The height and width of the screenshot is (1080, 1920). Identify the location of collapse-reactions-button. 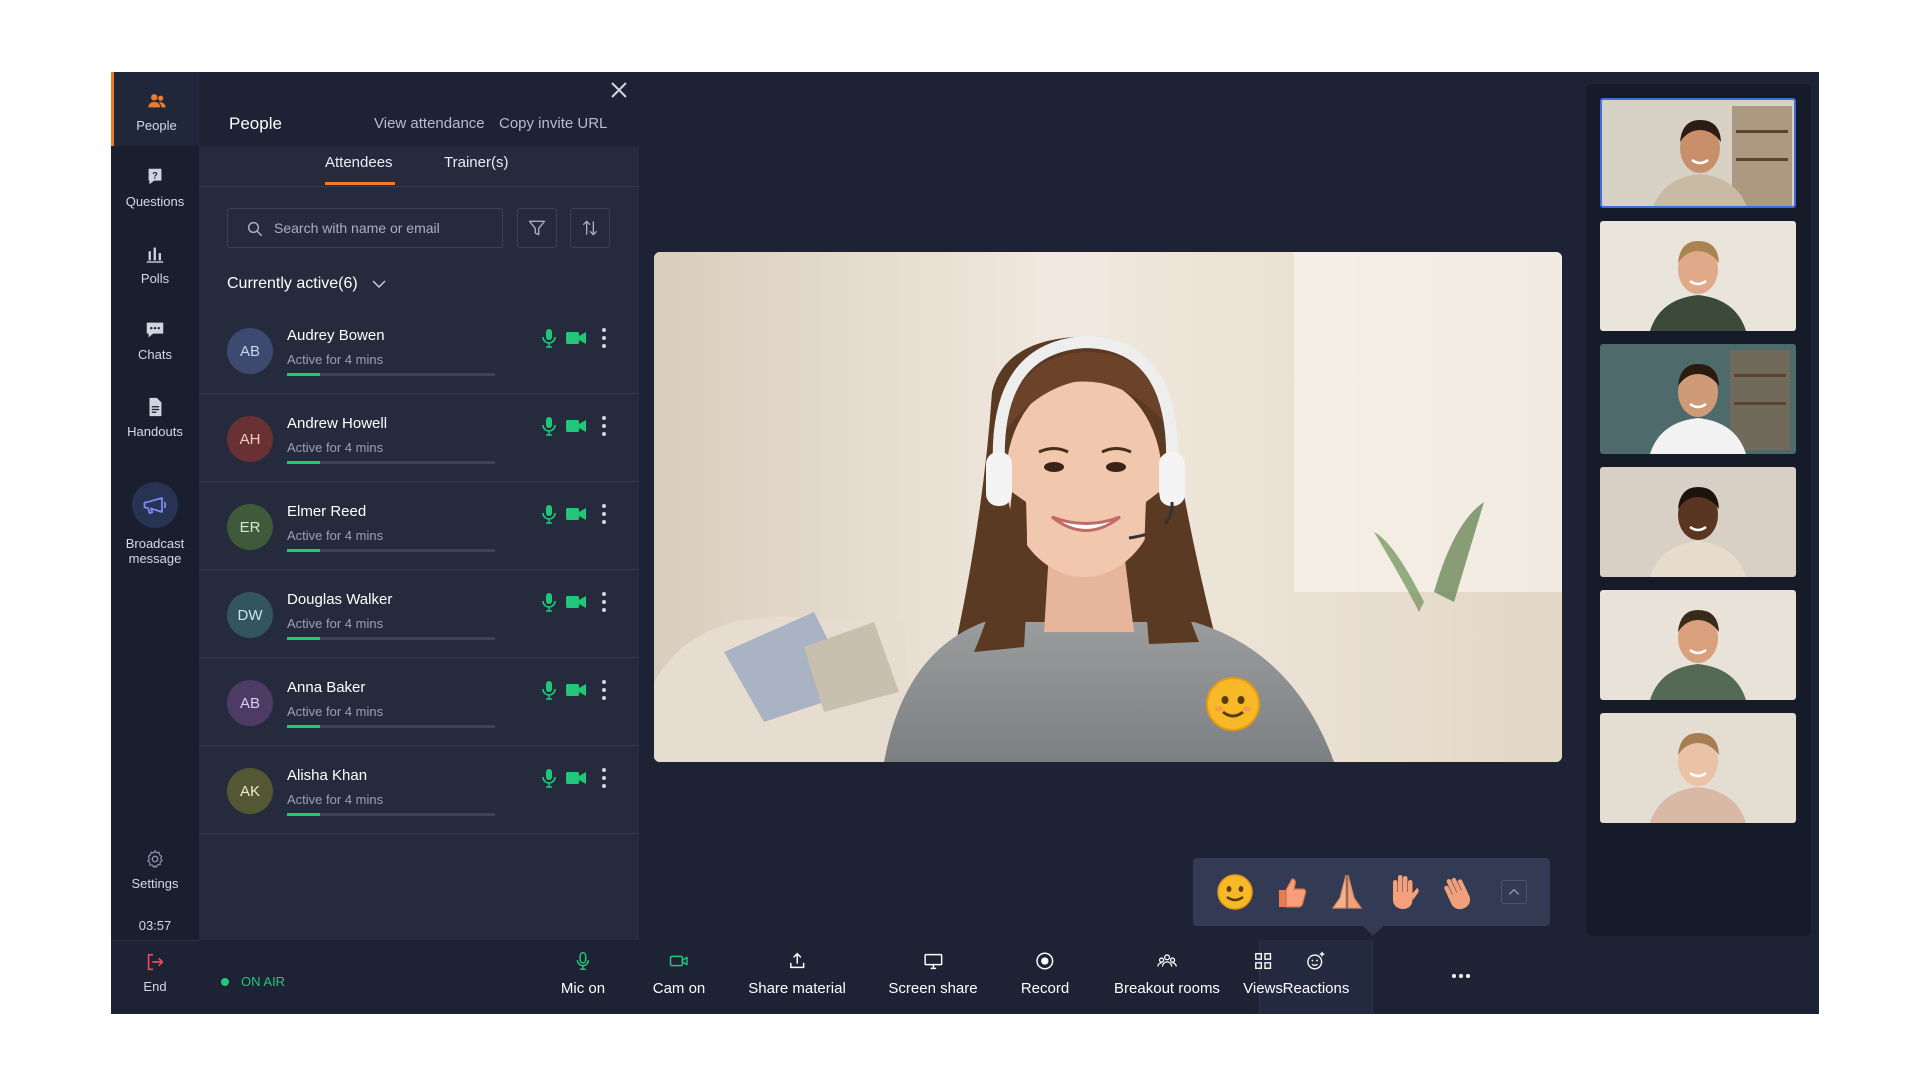
(1514, 892).